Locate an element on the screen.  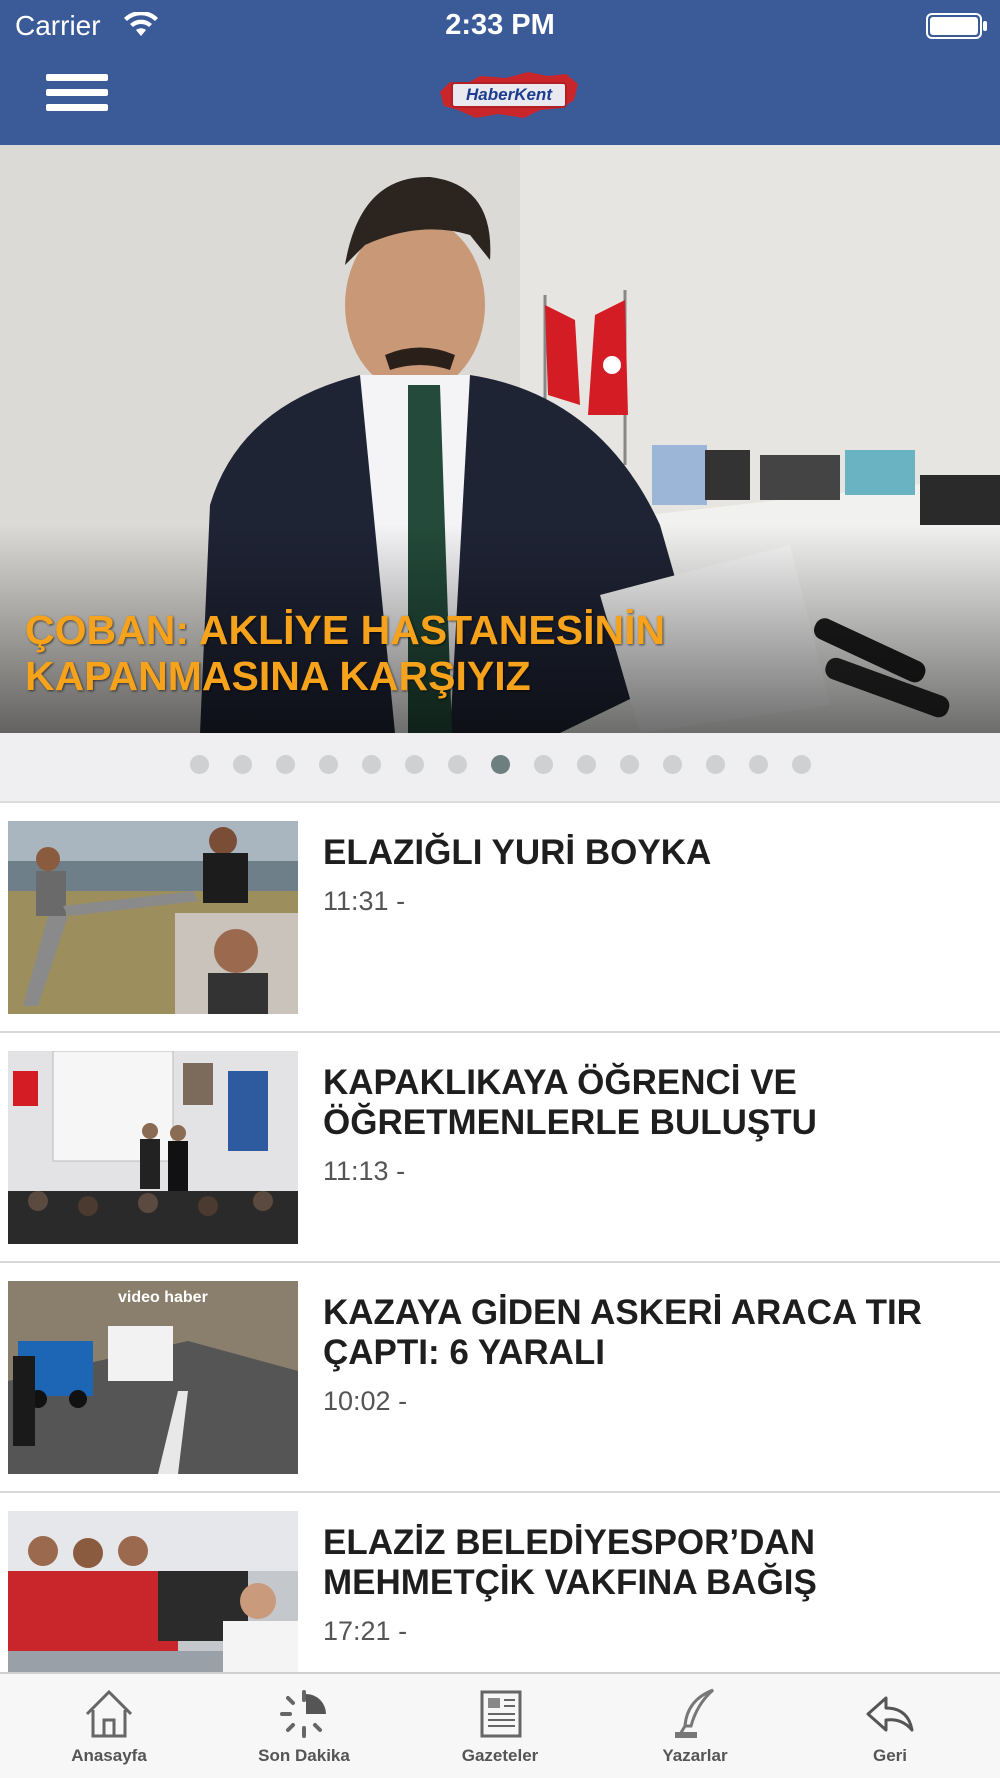
battery-icon is located at coordinates (956, 26).